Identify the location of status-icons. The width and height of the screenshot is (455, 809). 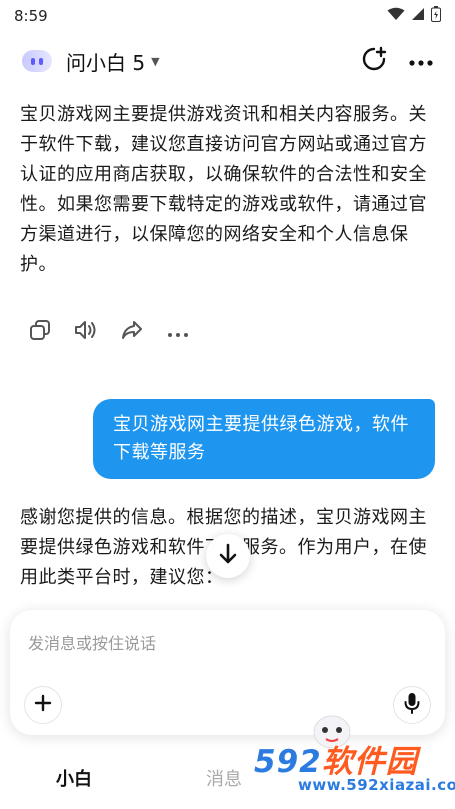
(414, 16).